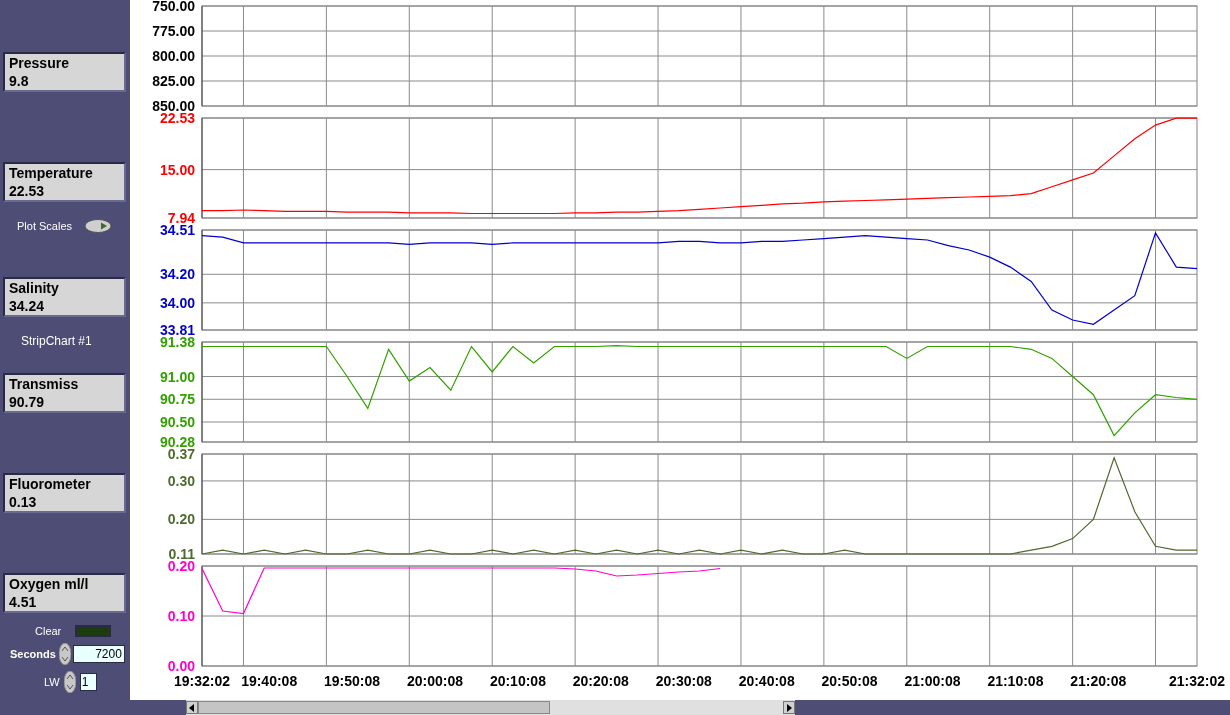 This screenshot has height=715, width=1230. What do you see at coordinates (177, 274) in the screenshot?
I see `axis-tick-label: 34.20` at bounding box center [177, 274].